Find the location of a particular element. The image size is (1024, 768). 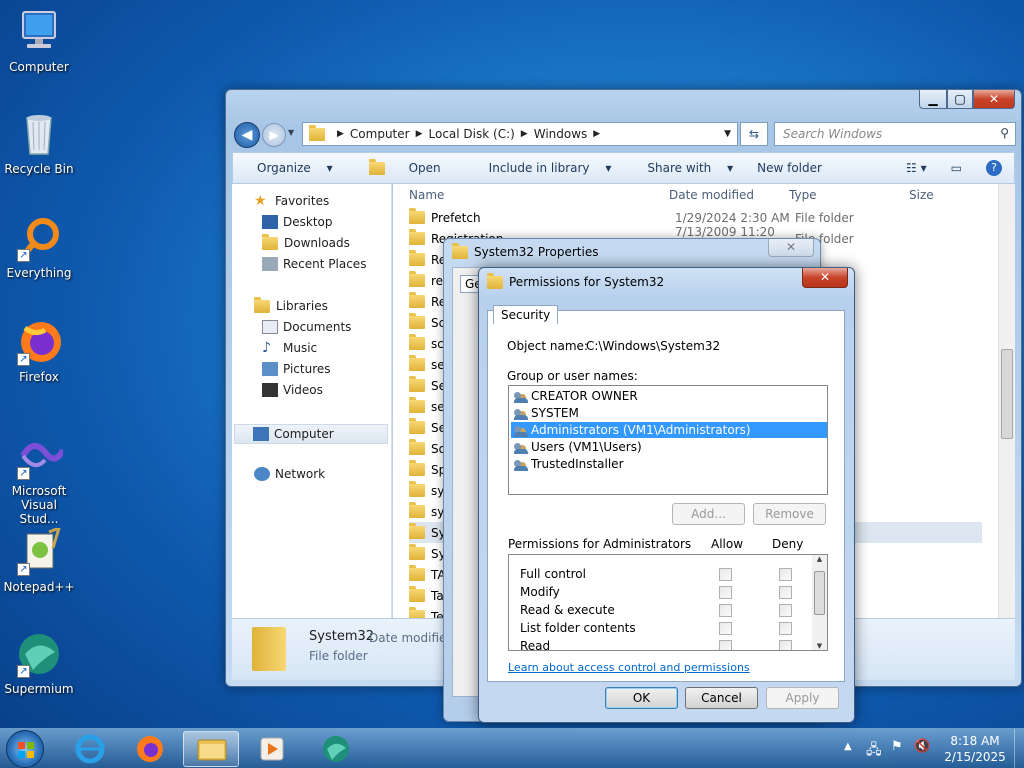

user-trustedinstaller: TrustedInstaller is located at coordinates (569, 464).